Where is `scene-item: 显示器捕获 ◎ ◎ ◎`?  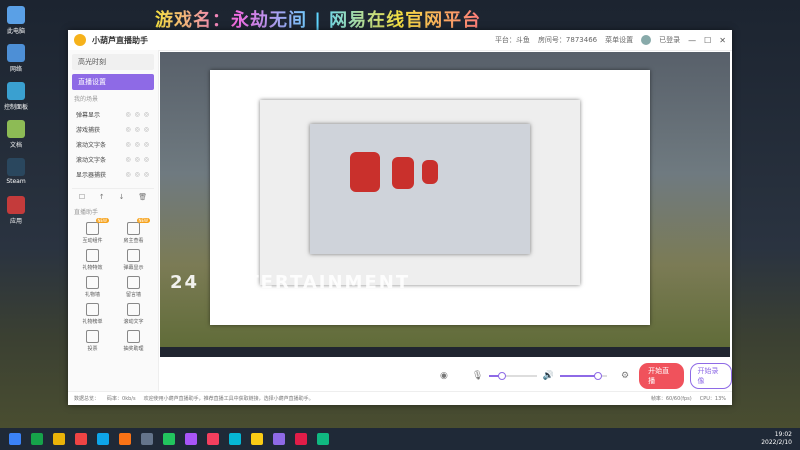 scene-item: 显示器捕获 ◎ ◎ ◎ is located at coordinates (113, 174).